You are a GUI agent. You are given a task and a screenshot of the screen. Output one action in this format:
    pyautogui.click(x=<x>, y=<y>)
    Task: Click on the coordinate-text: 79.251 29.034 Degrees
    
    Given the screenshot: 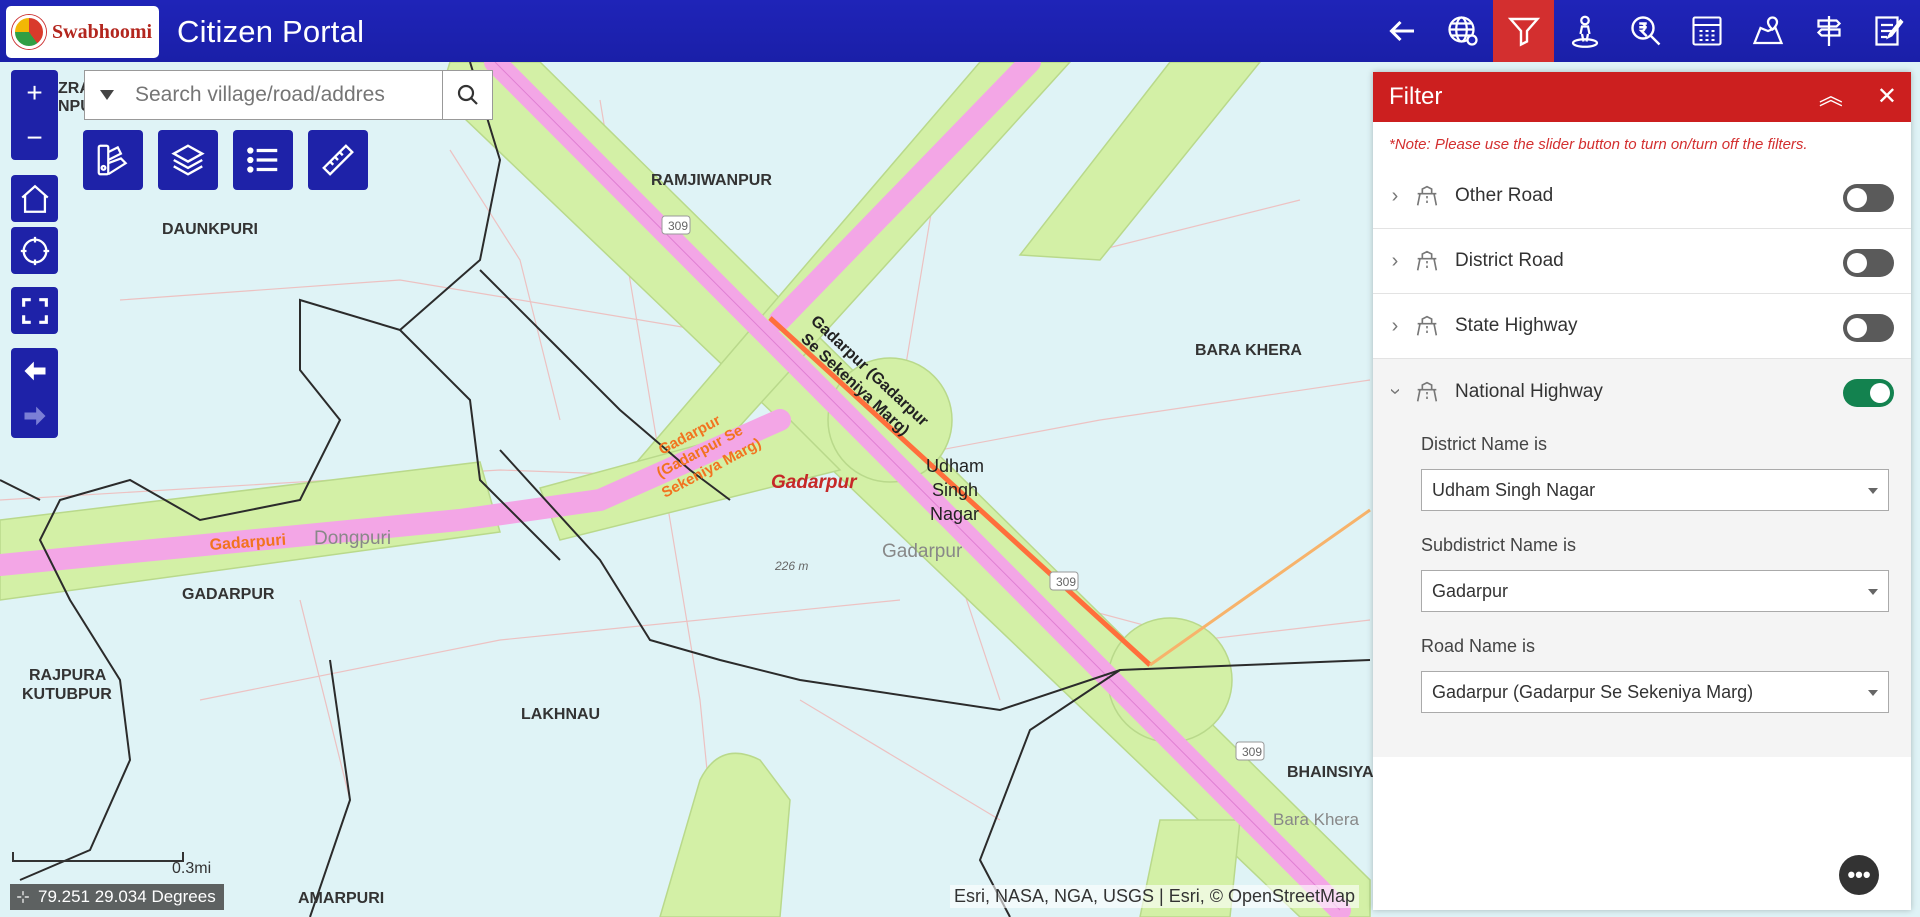 What is the action you would take?
    pyautogui.click(x=127, y=896)
    